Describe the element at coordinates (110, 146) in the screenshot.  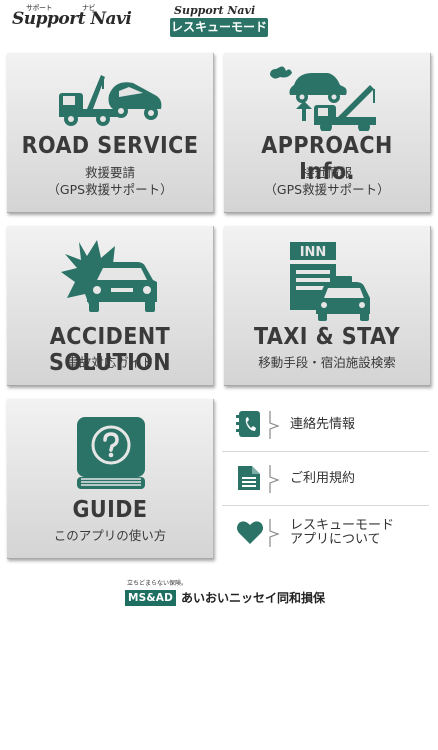
I see `road-service-title: ROAD SERVICE` at that location.